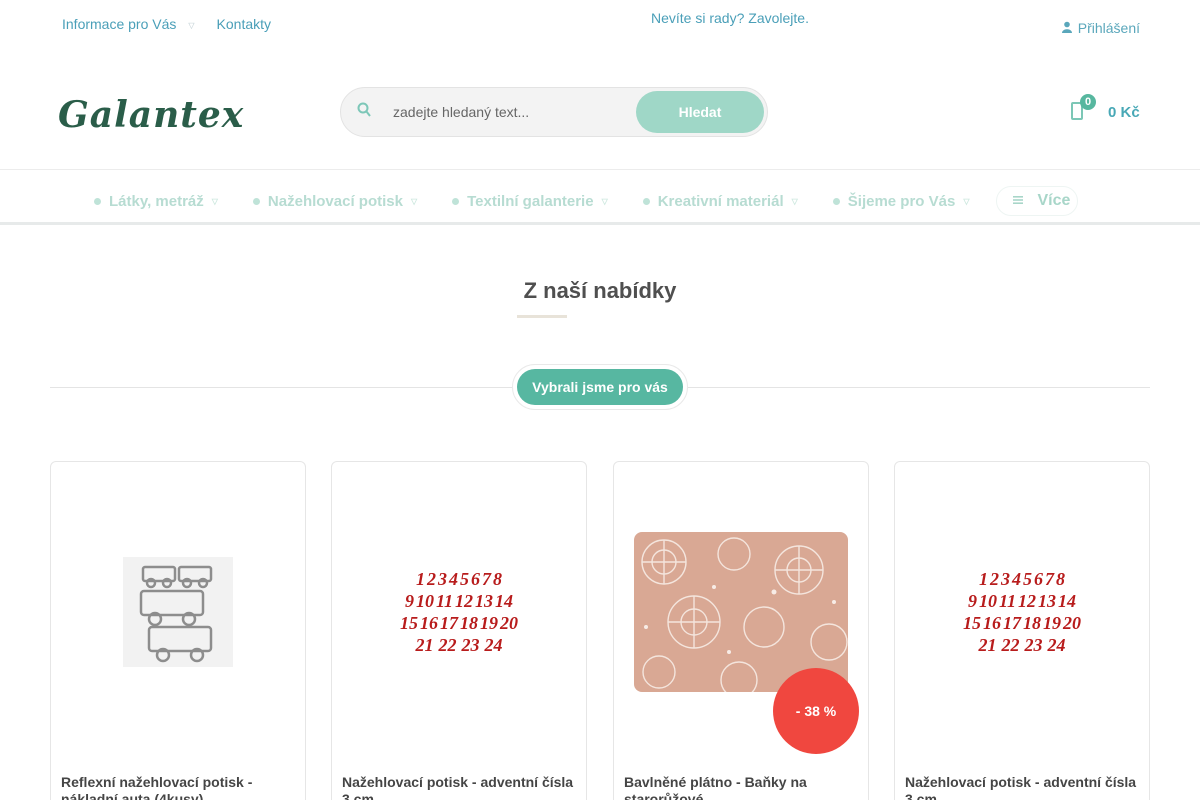  I want to click on nav-item-label: Látky, metráž, so click(156, 201).